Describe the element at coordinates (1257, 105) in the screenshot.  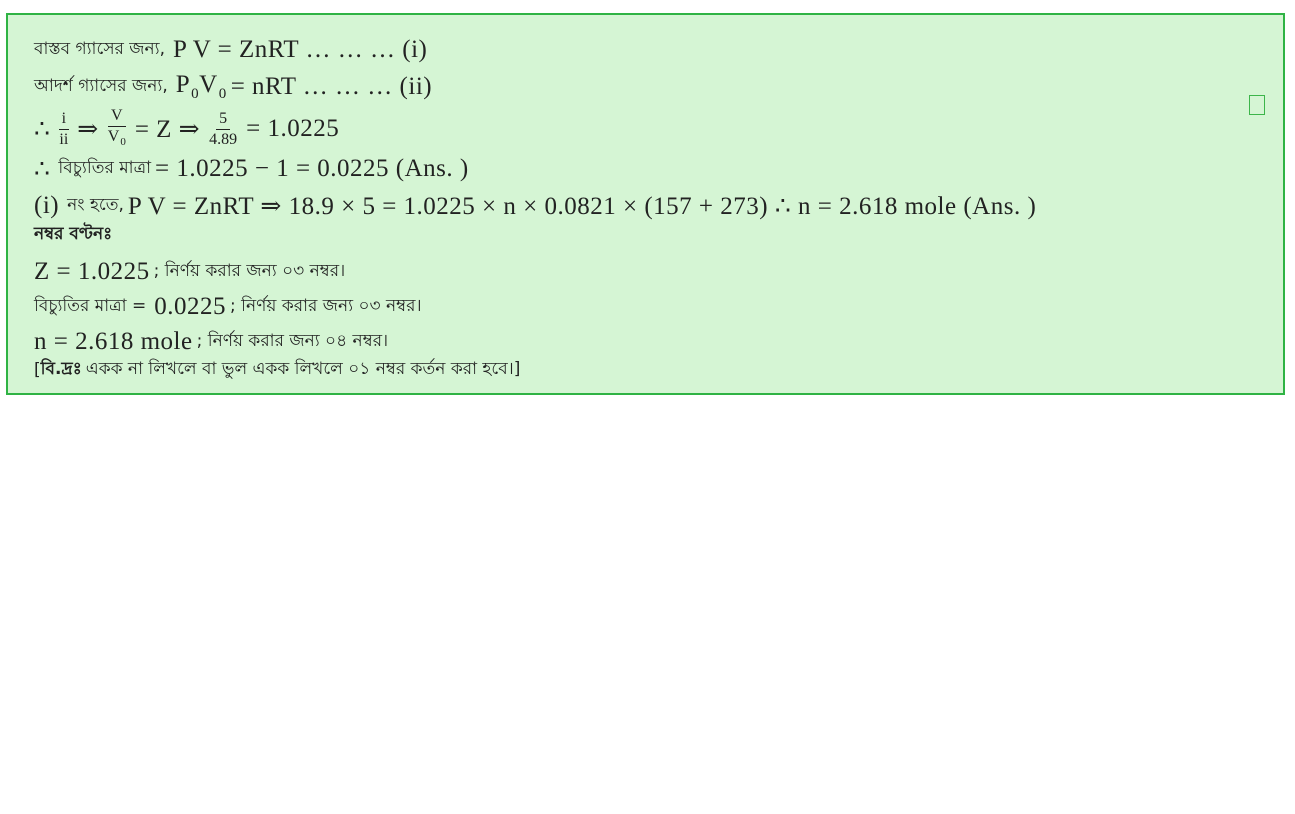
I see `empty-box-icon` at that location.